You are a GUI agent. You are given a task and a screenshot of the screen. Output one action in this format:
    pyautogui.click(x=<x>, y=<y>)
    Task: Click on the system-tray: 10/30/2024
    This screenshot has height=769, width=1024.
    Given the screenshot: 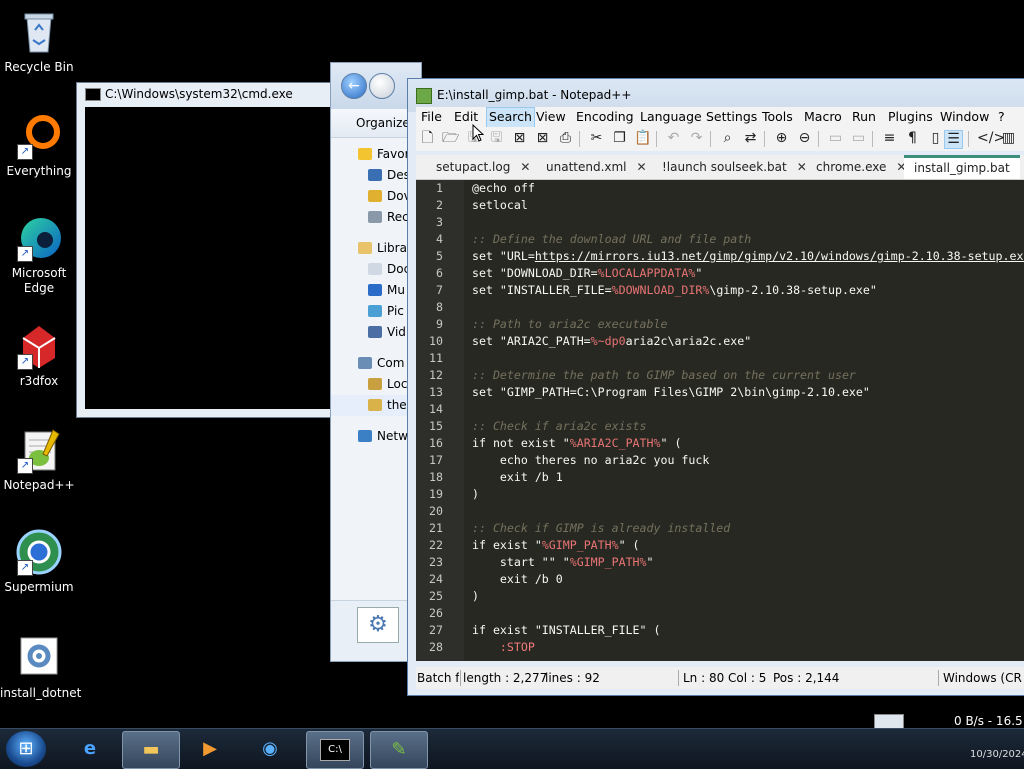 What is the action you would take?
    pyautogui.click(x=932, y=749)
    